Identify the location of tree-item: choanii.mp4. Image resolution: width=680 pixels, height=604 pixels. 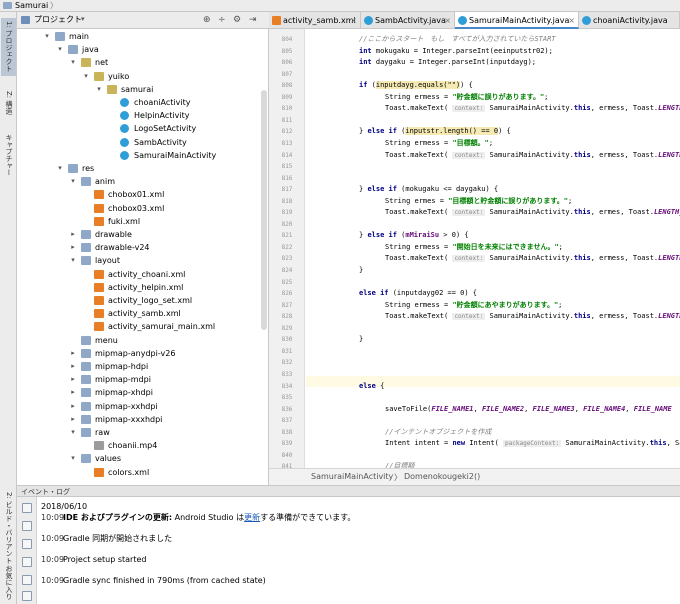
(137, 445).